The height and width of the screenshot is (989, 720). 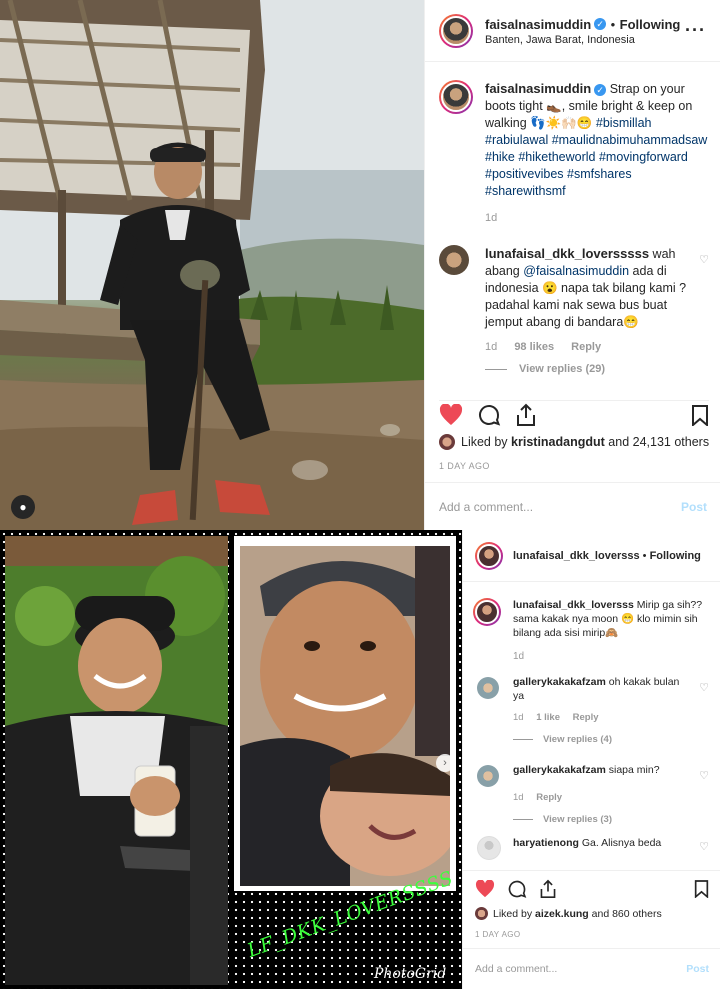 What do you see at coordinates (491, 218) in the screenshot?
I see `post1-caption-time: 1d` at bounding box center [491, 218].